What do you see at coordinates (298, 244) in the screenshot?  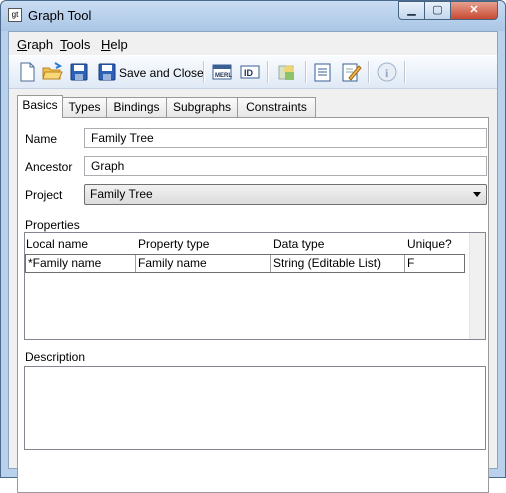 I see `column-header-data-type: Data type` at bounding box center [298, 244].